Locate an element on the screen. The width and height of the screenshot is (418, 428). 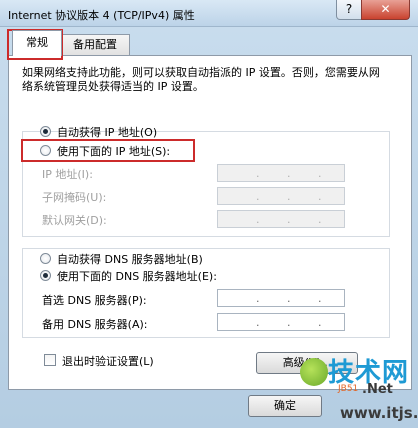
default-gateway-label: 默认网关(D): is located at coordinates (74, 220).